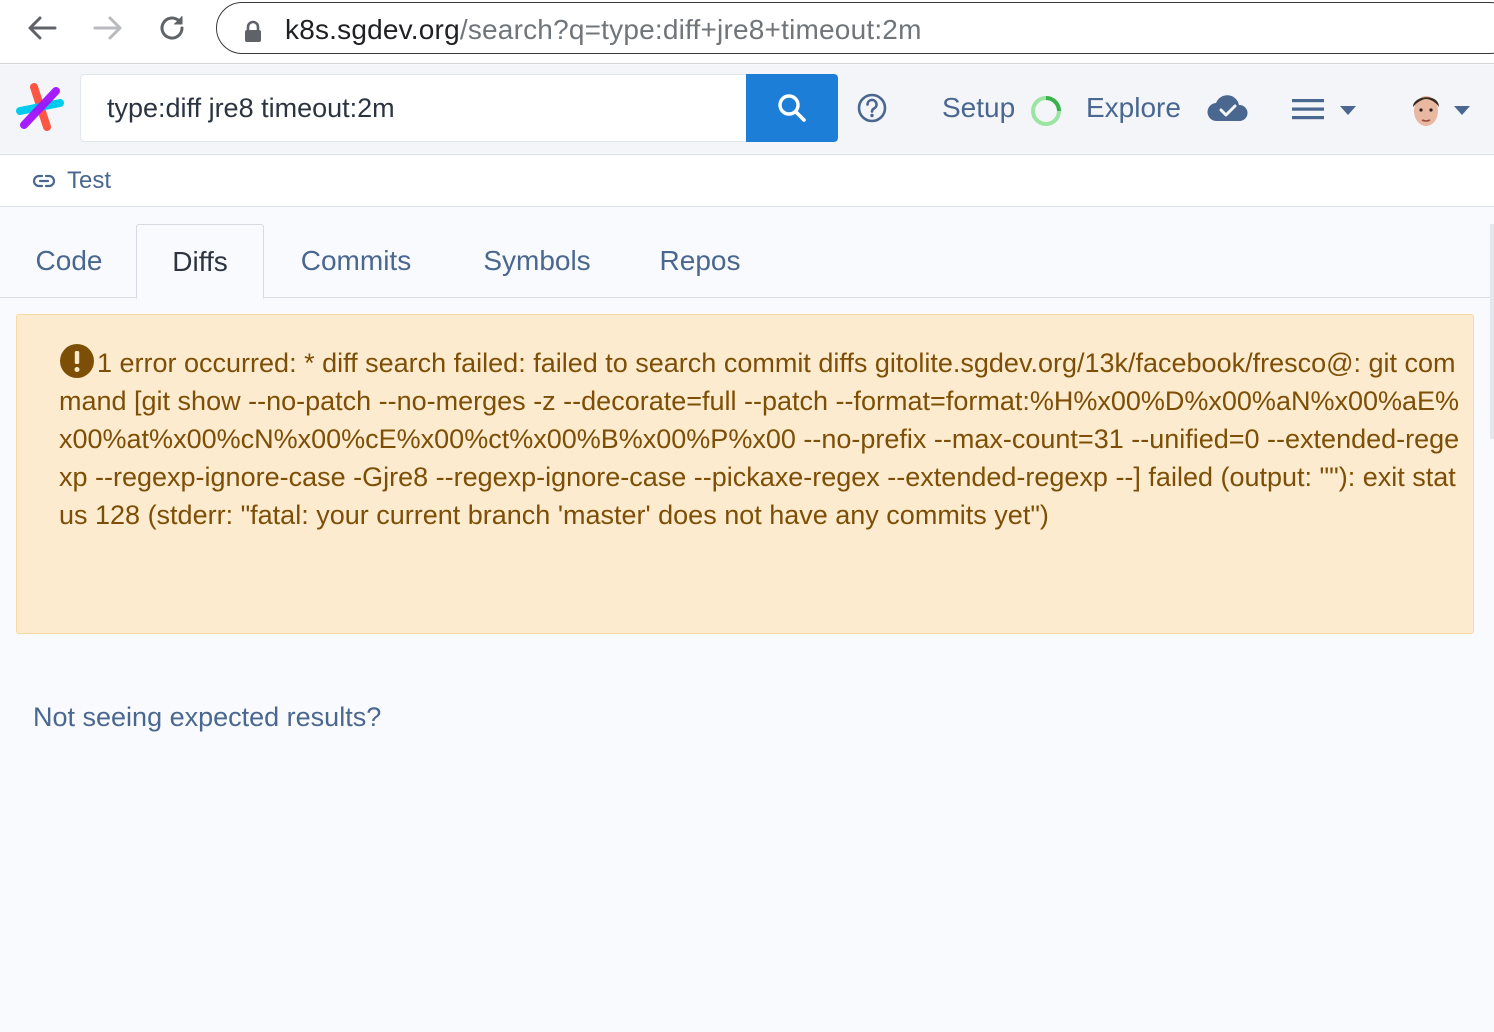 The image size is (1494, 1032). I want to click on setup-link: Setup, so click(978, 108).